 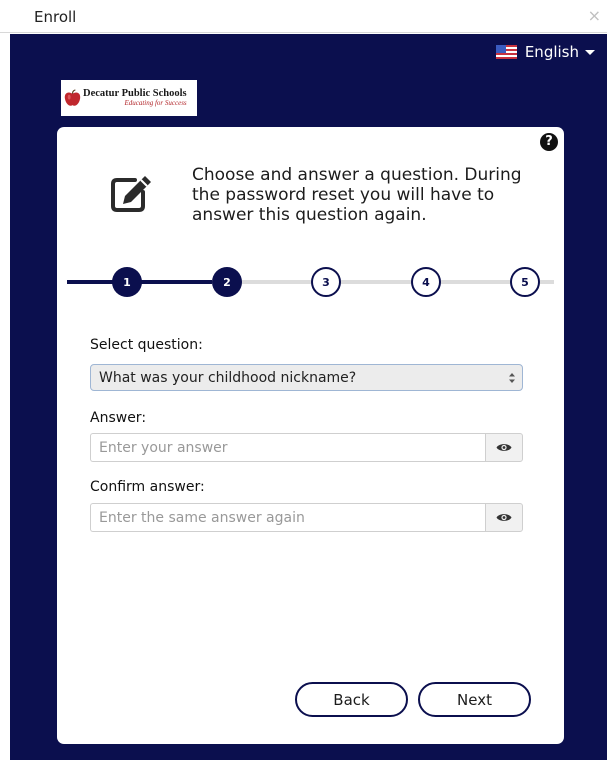 What do you see at coordinates (303, 16) in the screenshot?
I see `window-titlebar: Enroll ×` at bounding box center [303, 16].